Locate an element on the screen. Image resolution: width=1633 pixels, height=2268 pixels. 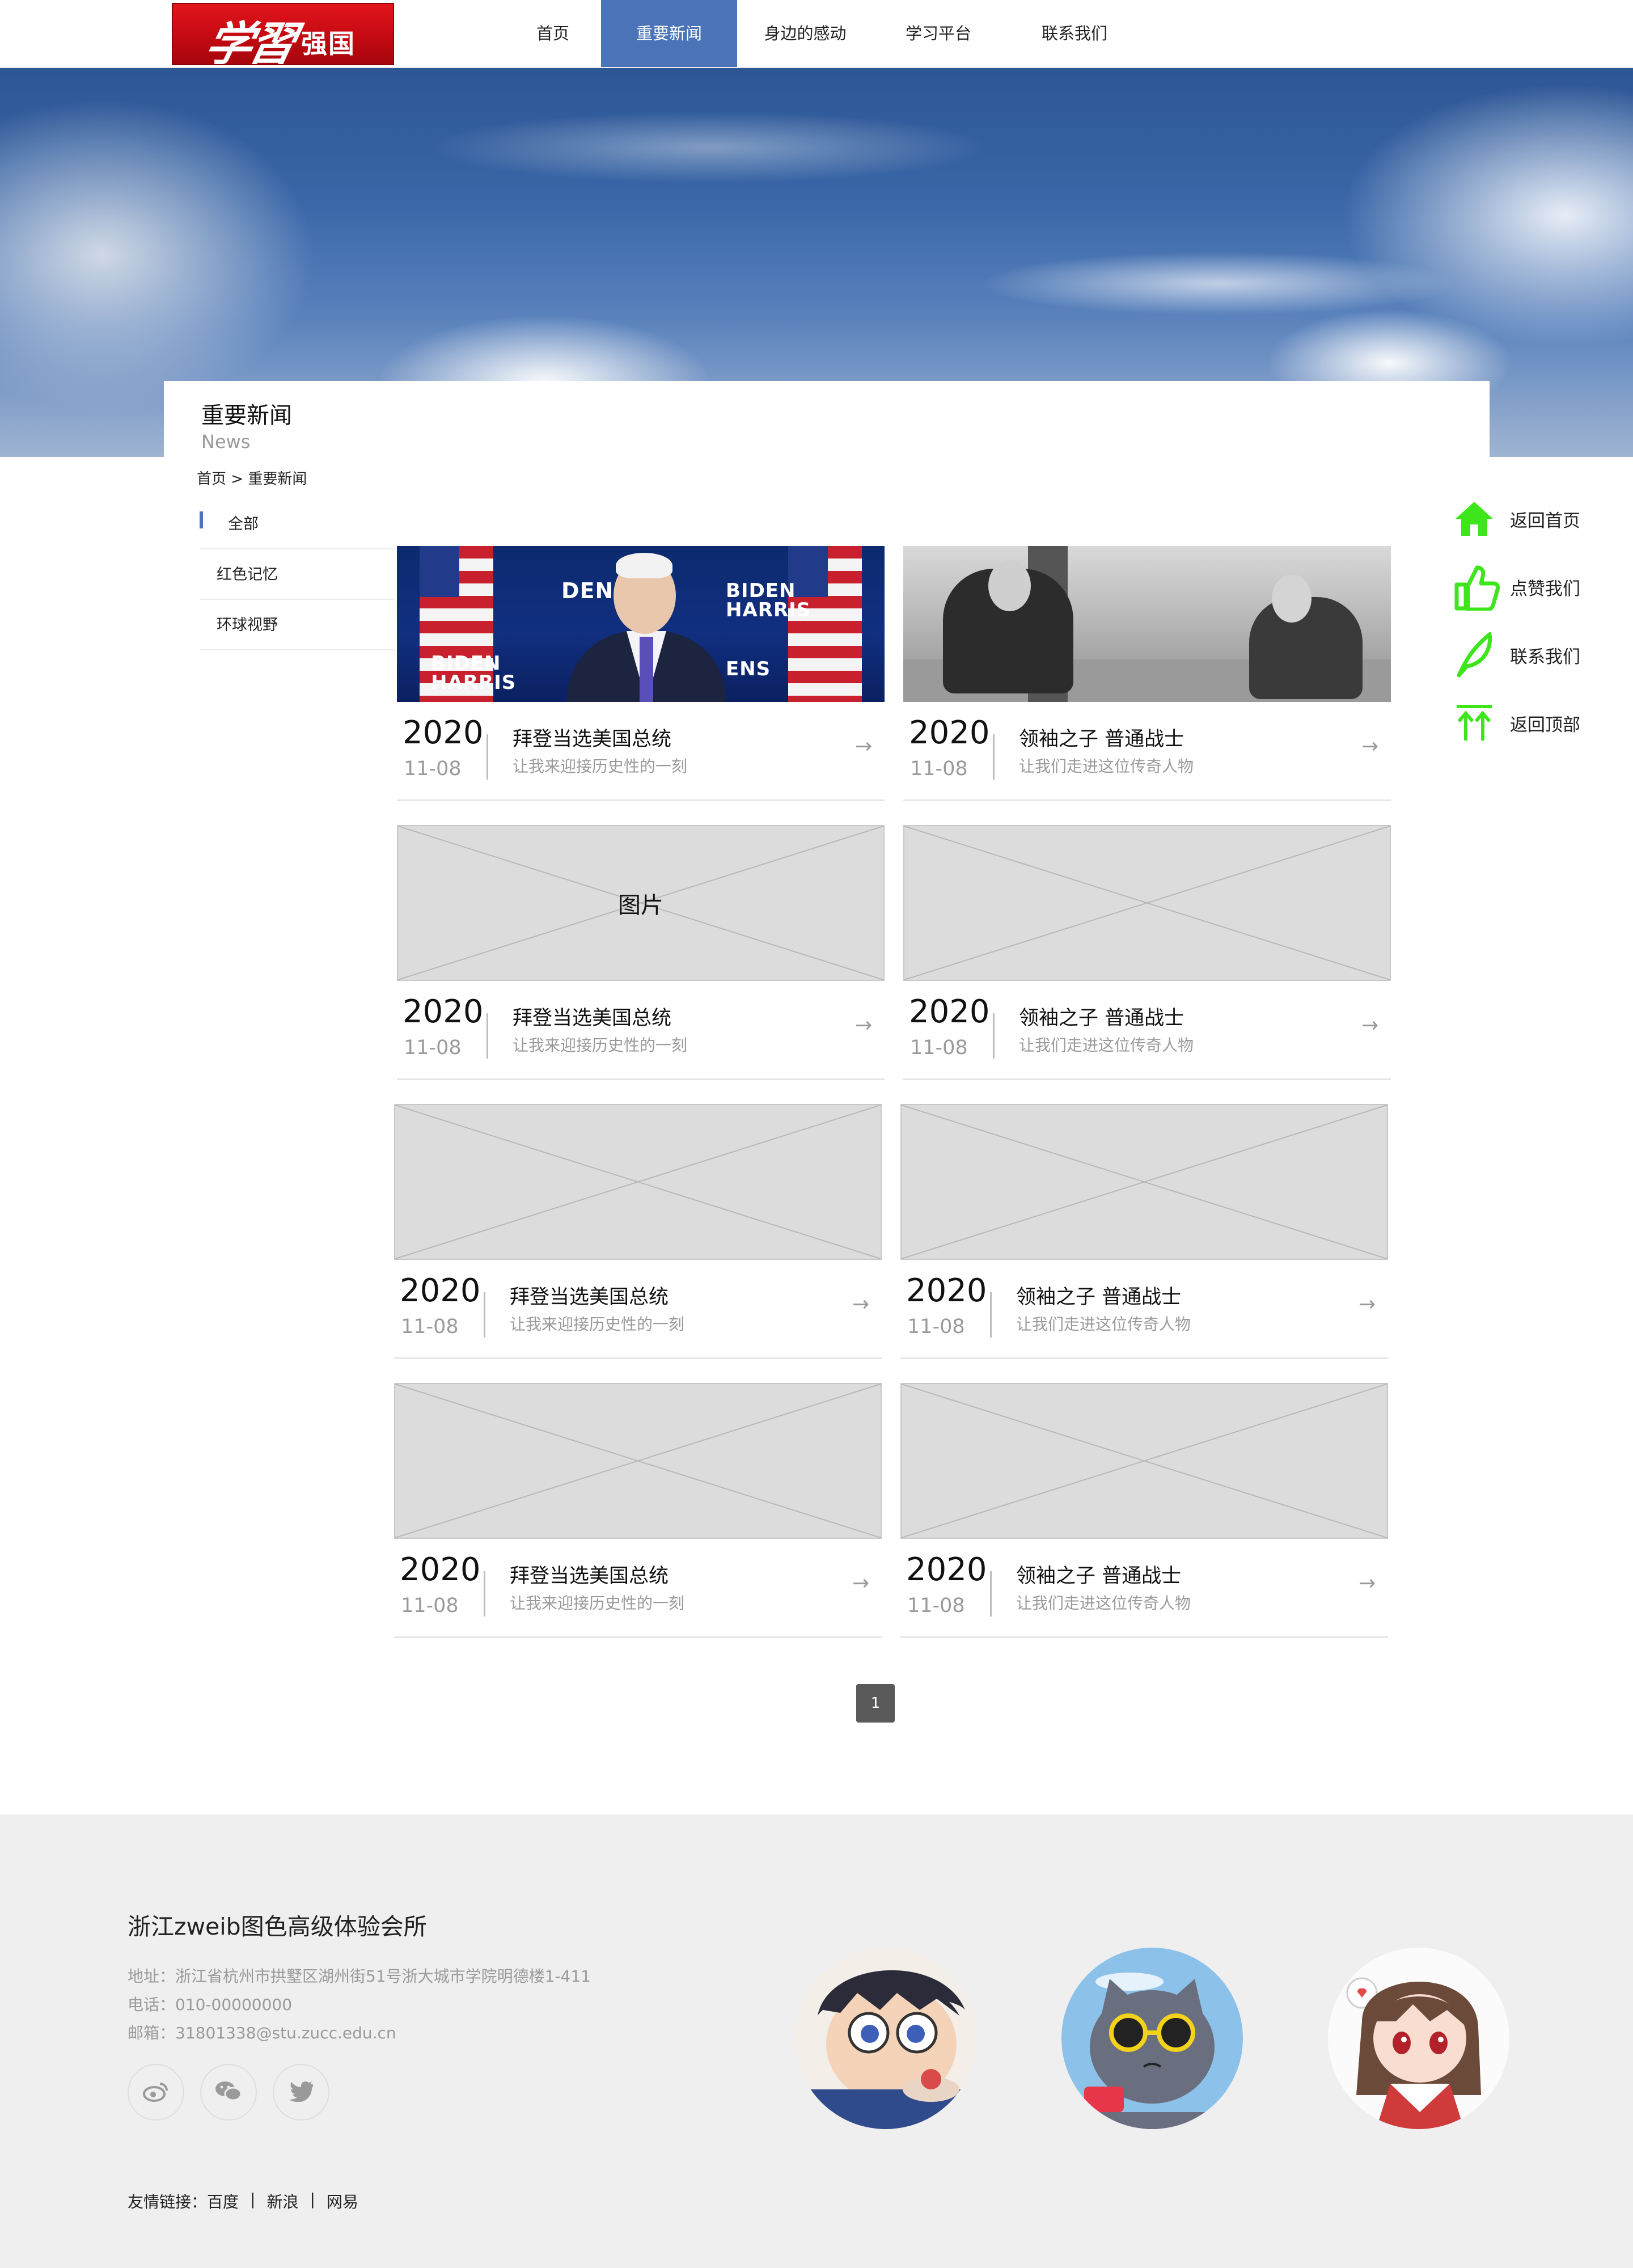
anime-boy-avatar is located at coordinates (886, 2038).